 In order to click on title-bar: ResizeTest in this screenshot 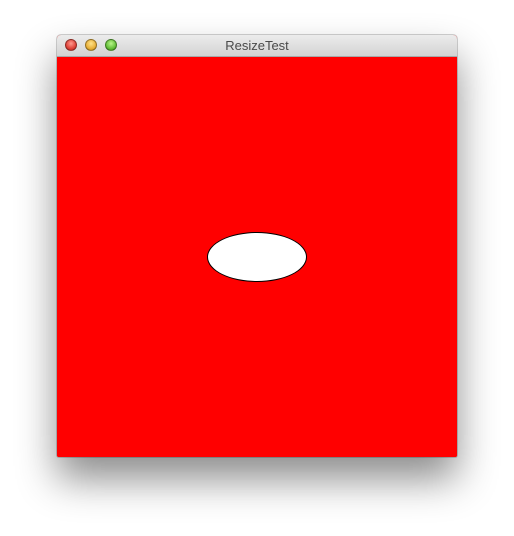, I will do `click(257, 46)`.